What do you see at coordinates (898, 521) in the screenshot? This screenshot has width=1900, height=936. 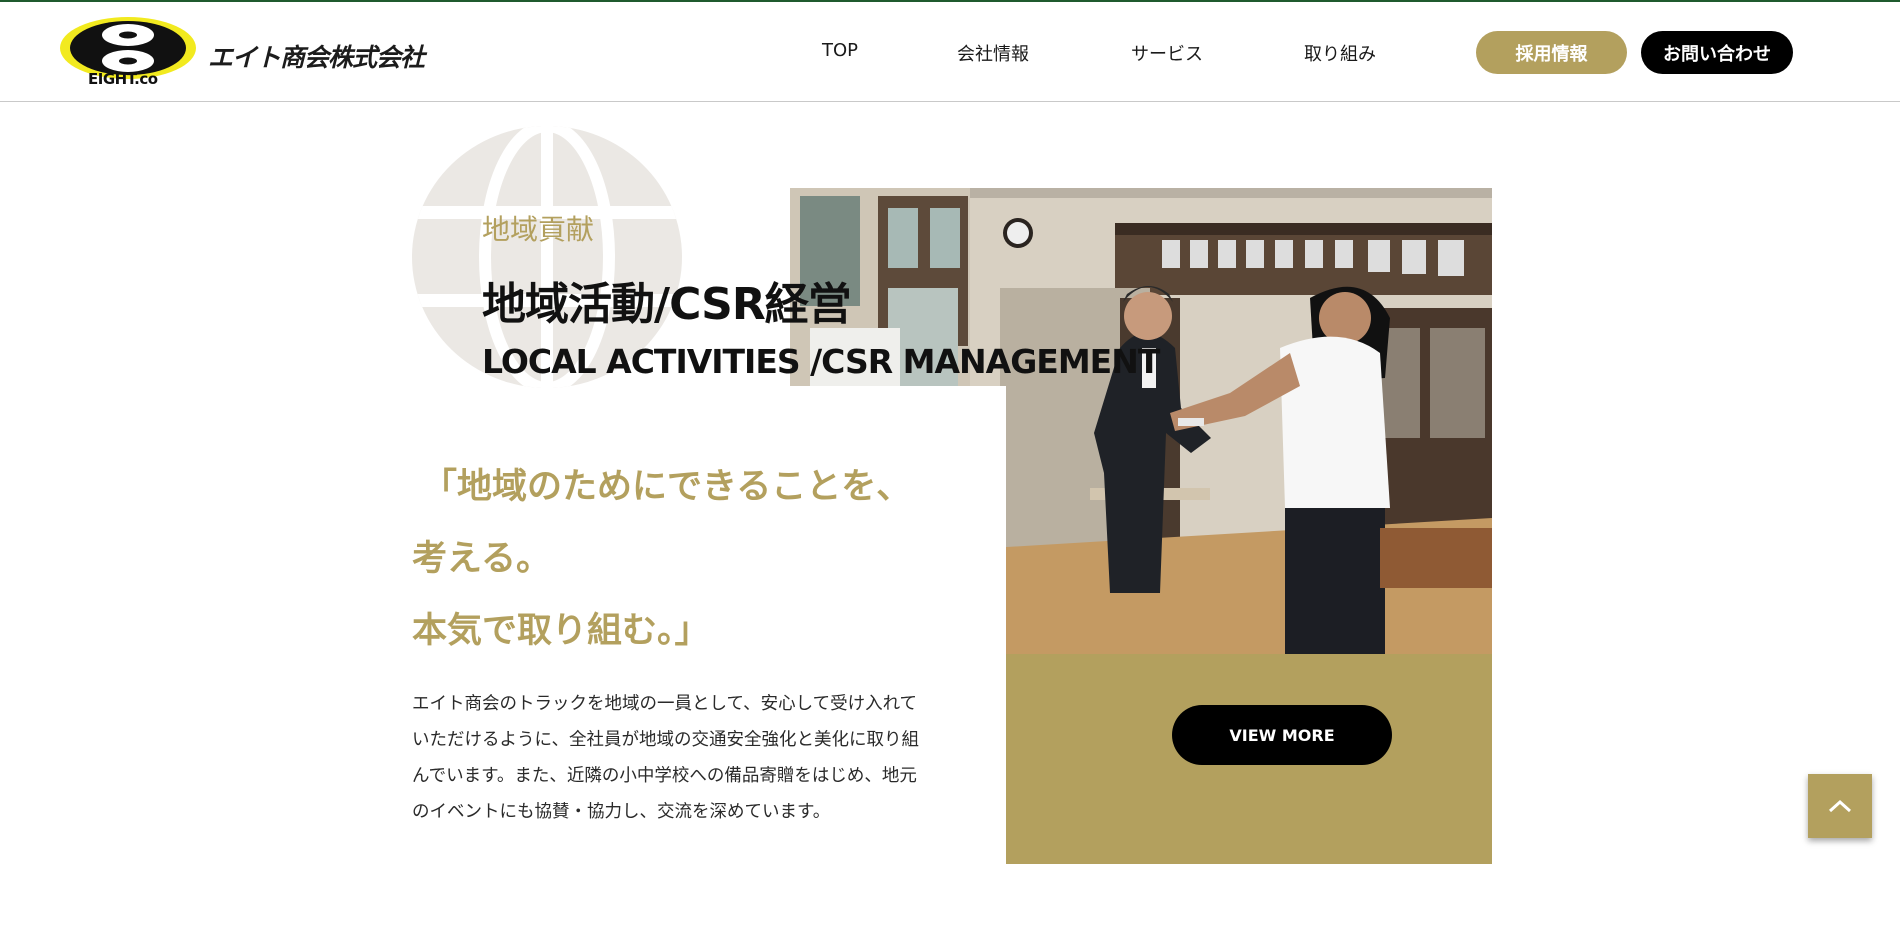 I see `photo-cutout` at bounding box center [898, 521].